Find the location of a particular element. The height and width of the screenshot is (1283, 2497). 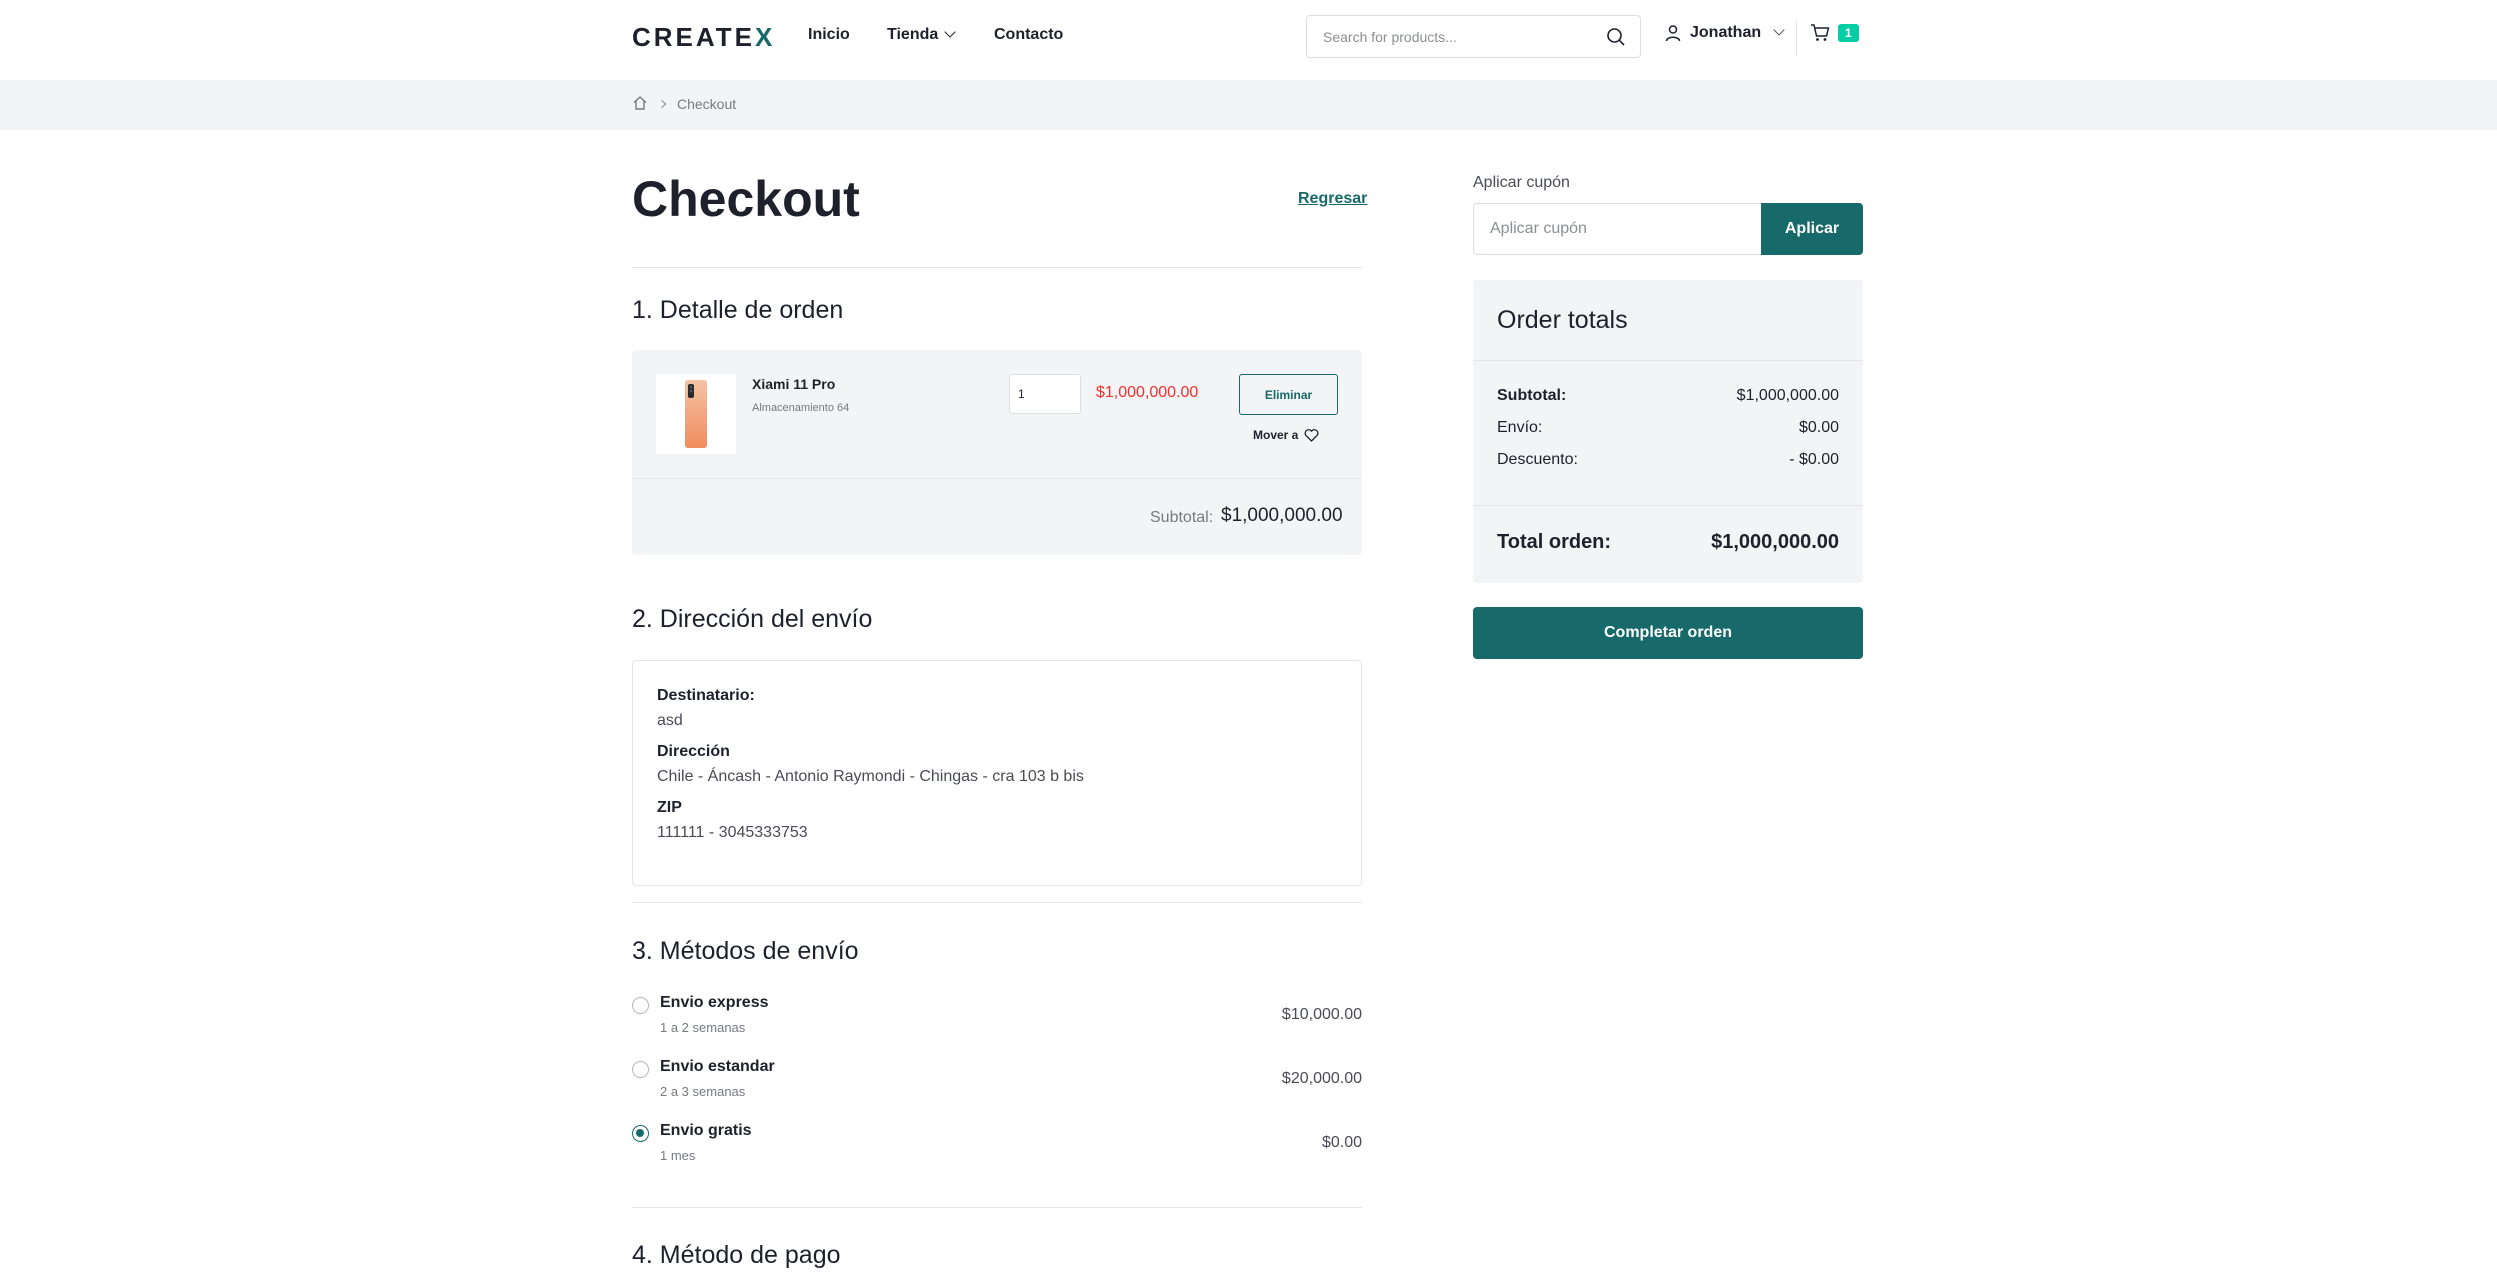

shipping-option-name: Envio gratis is located at coordinates (706, 1130).